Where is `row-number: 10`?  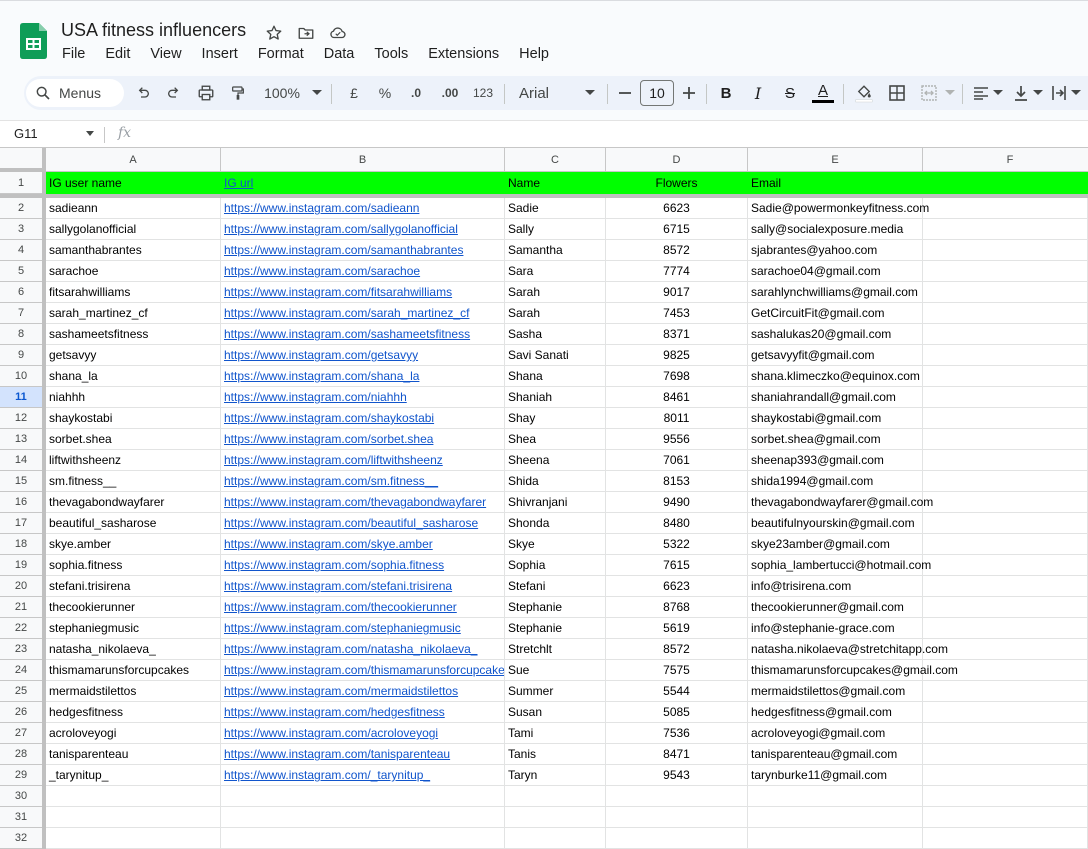
row-number: 10 is located at coordinates (21, 376).